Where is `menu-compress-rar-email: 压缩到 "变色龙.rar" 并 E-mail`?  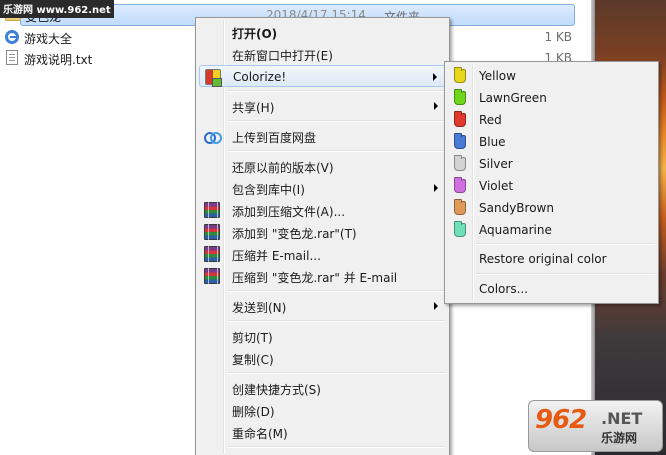 menu-compress-rar-email: 压缩到 "变色龙.rar" 并 E-mail is located at coordinates (322, 276).